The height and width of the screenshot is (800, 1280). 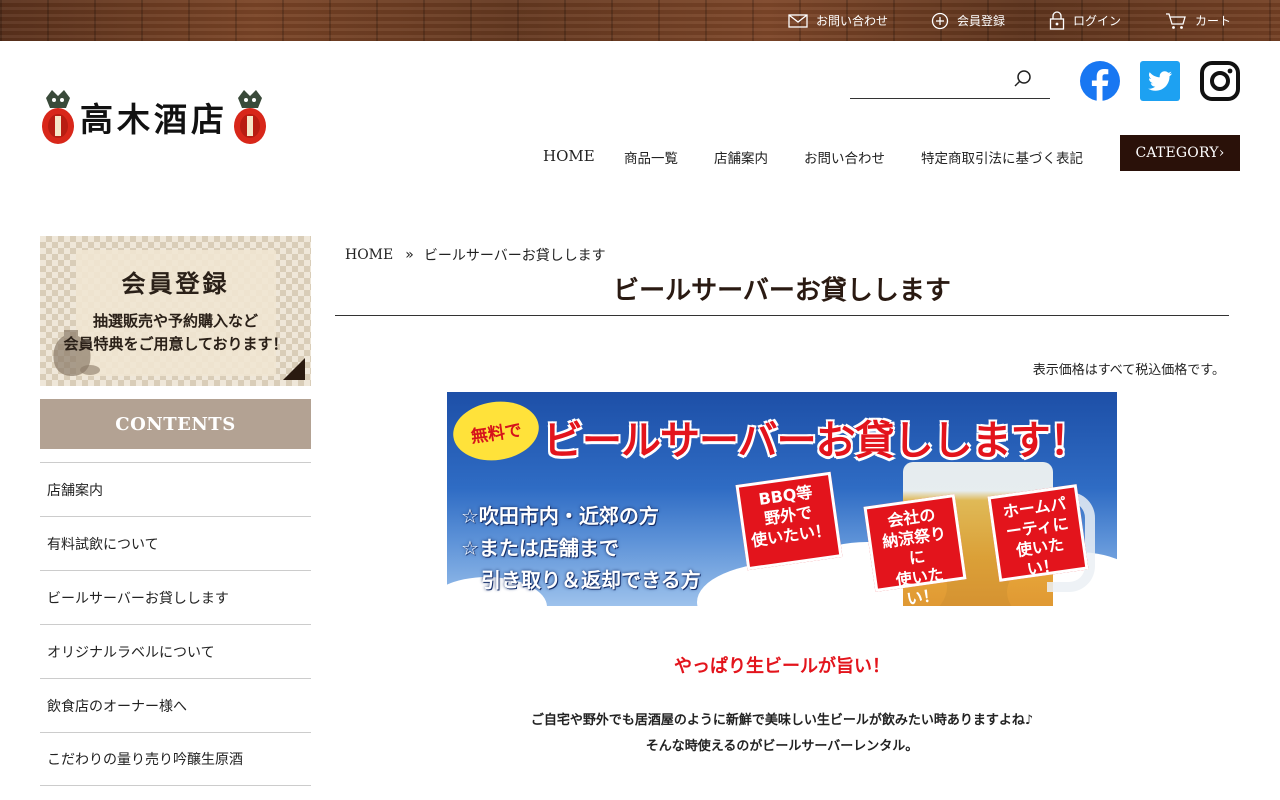 I want to click on search-input, so click(x=930, y=79).